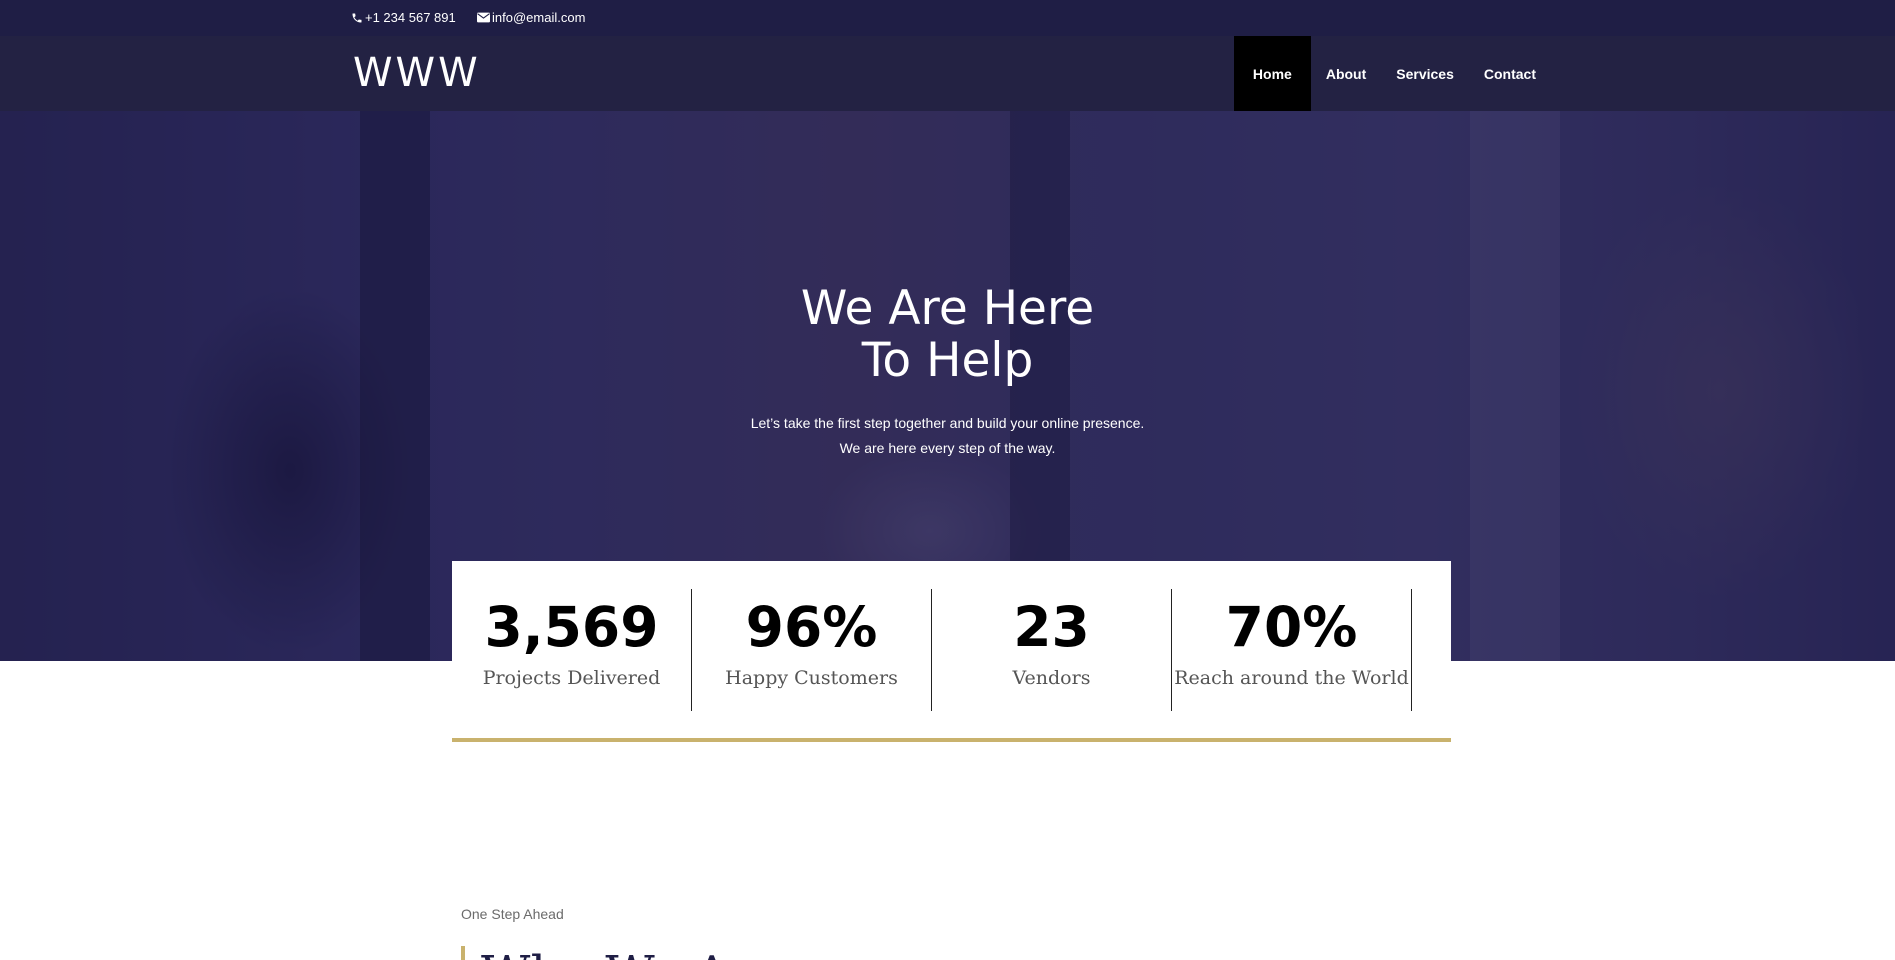  Describe the element at coordinates (947, 308) in the screenshot. I see `hero-title-line1: We Are Here` at that location.